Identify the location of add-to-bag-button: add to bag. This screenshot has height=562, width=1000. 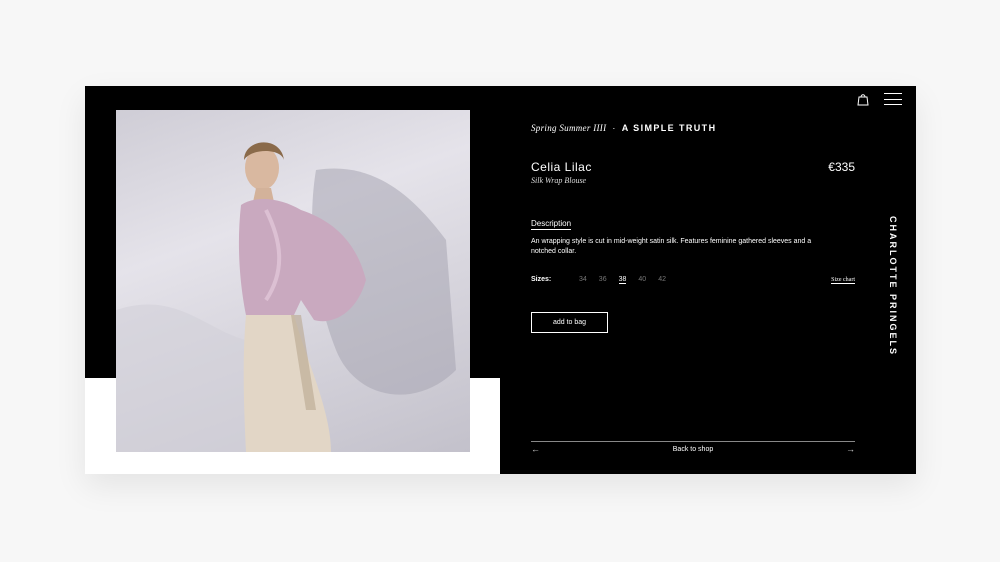
(569, 322).